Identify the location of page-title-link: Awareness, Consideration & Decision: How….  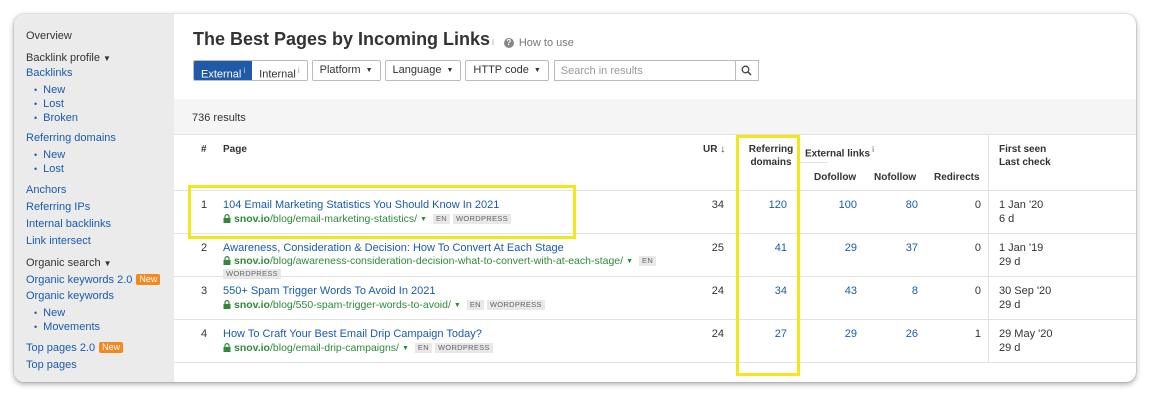
(393, 248).